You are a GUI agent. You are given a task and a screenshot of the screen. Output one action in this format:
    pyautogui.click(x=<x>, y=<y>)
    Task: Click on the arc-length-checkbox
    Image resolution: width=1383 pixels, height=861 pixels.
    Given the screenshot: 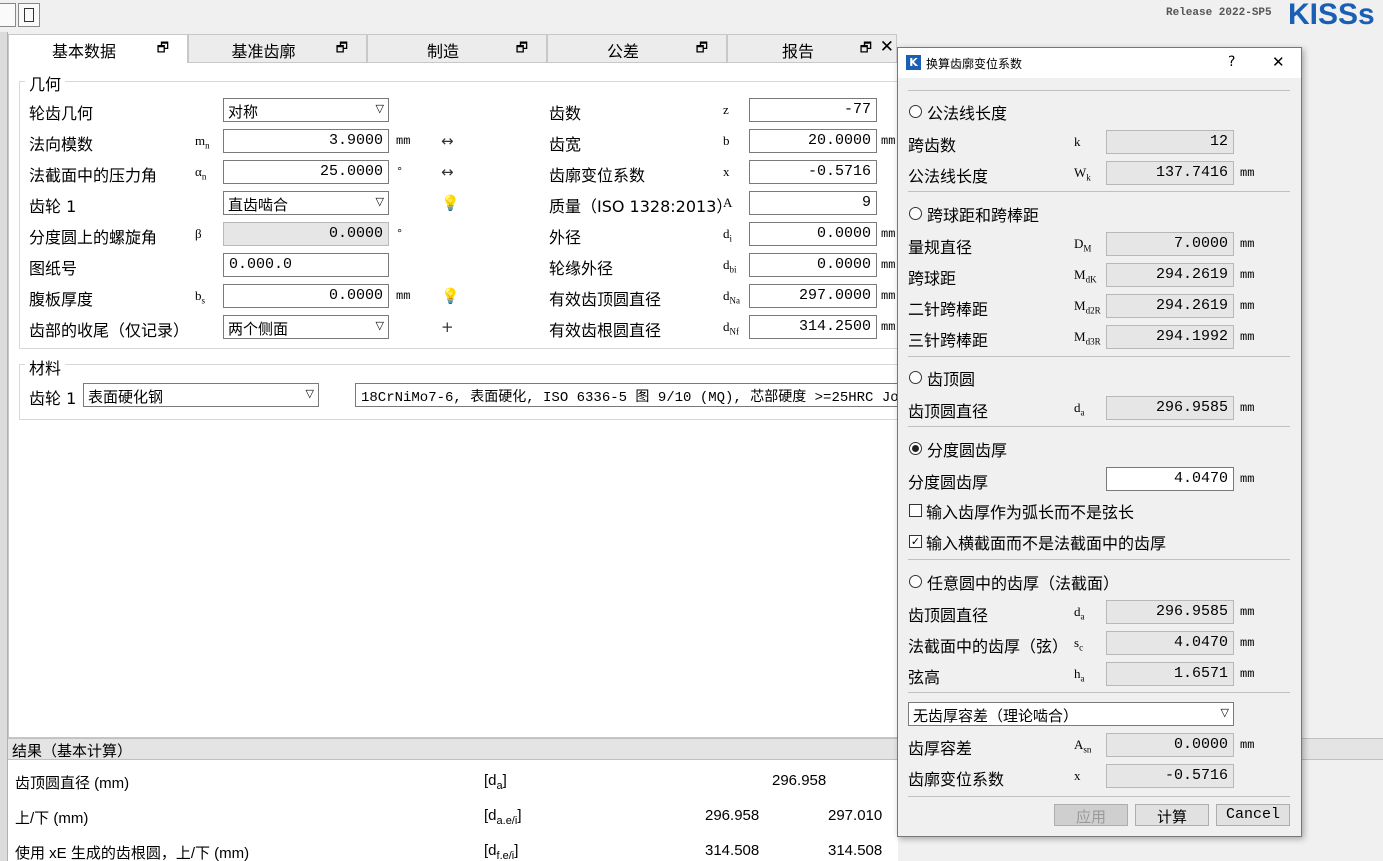 What is the action you would take?
    pyautogui.click(x=915, y=510)
    